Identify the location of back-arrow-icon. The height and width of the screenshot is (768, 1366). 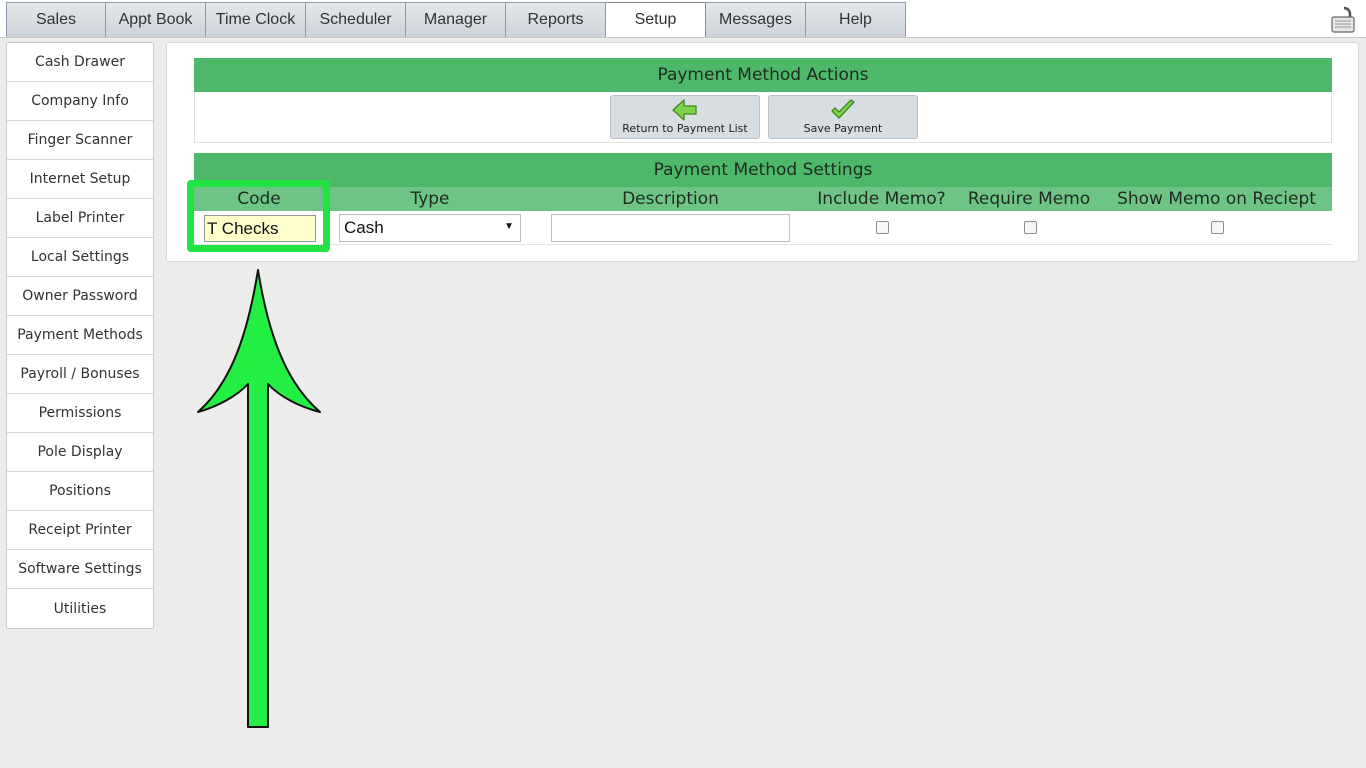
(684, 110).